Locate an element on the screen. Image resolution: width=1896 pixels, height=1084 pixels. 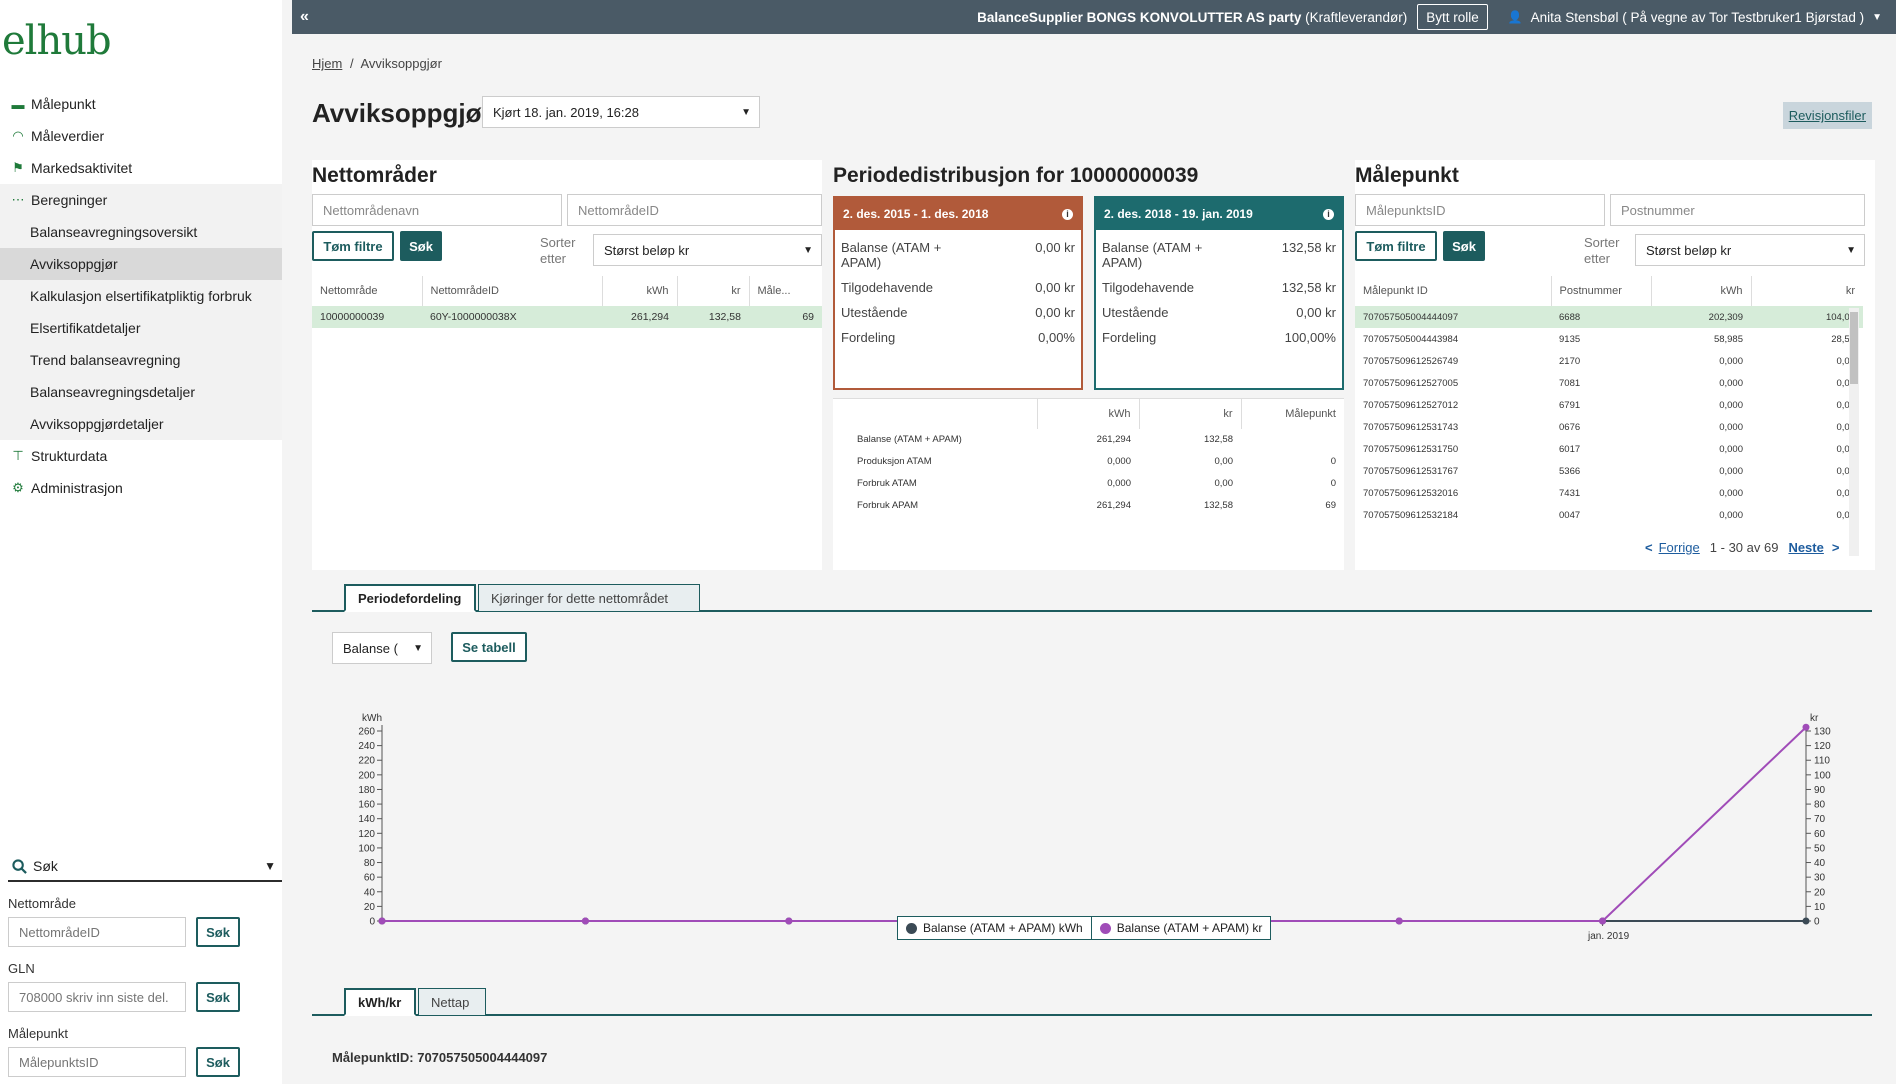
breadcrumb-home-link: Hjem is located at coordinates (327, 63).